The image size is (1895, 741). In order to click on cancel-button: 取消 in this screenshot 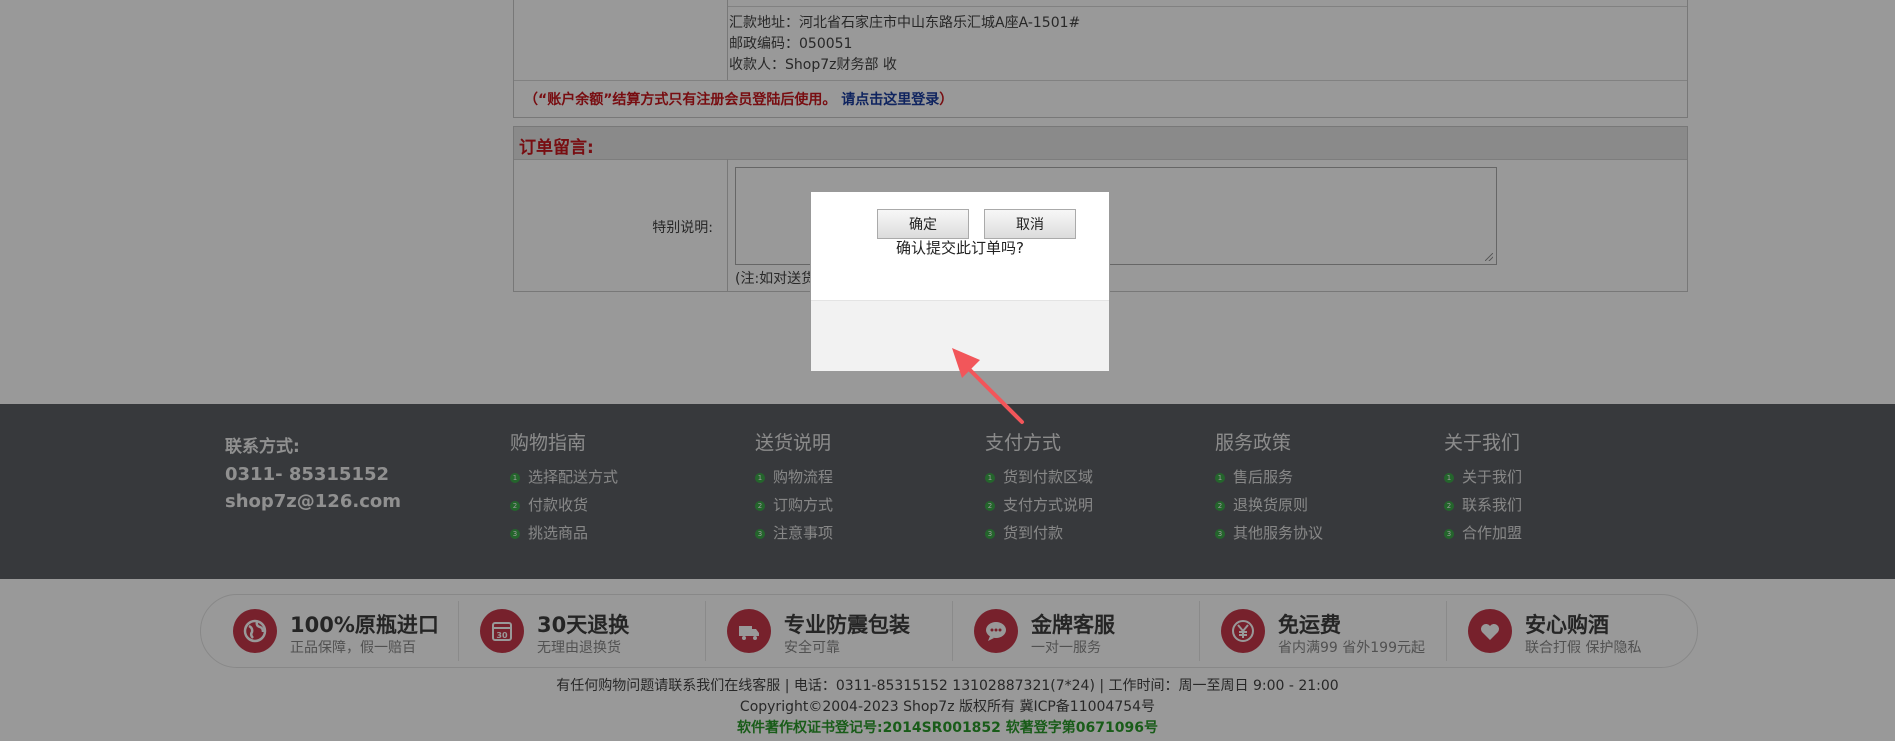, I will do `click(1030, 224)`.